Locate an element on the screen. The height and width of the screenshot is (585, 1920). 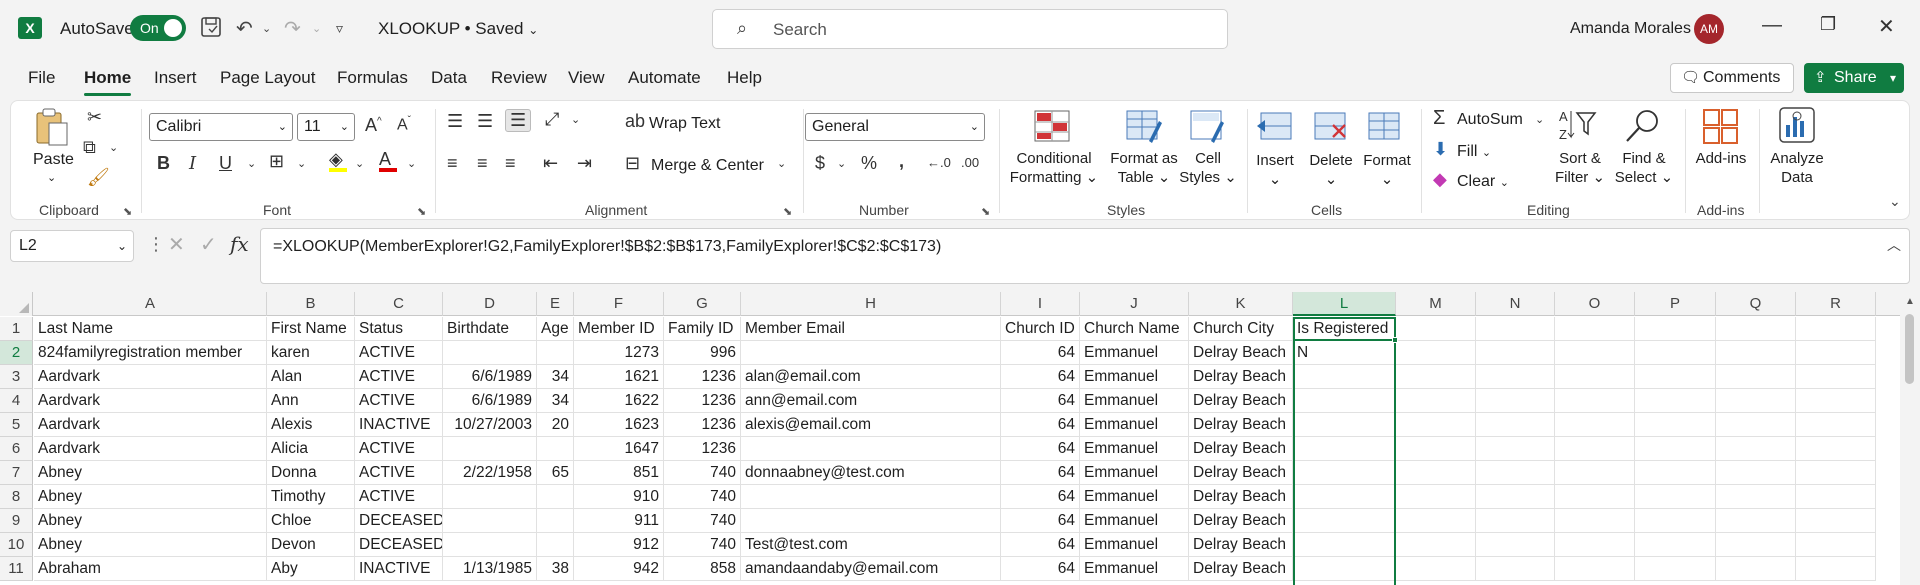
table-cell: 858 is located at coordinates (702, 569).